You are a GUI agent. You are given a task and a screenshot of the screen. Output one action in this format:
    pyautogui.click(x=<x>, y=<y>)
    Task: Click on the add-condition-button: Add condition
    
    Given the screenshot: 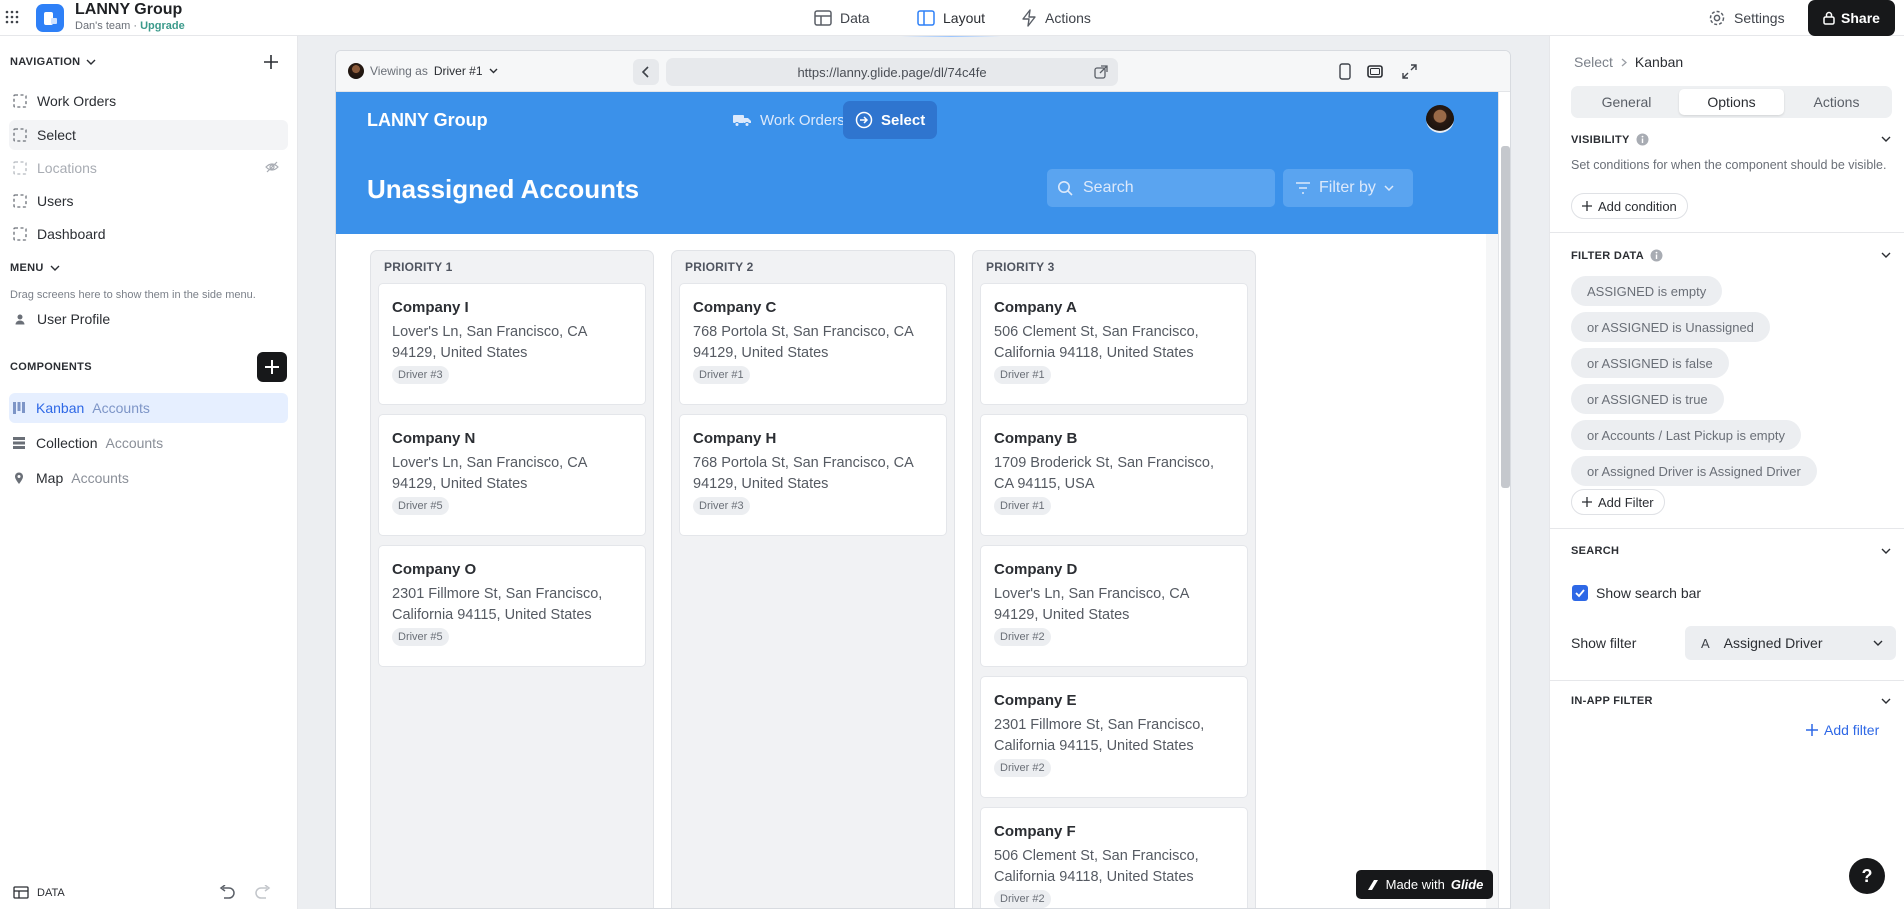 What is the action you would take?
    pyautogui.click(x=1629, y=206)
    